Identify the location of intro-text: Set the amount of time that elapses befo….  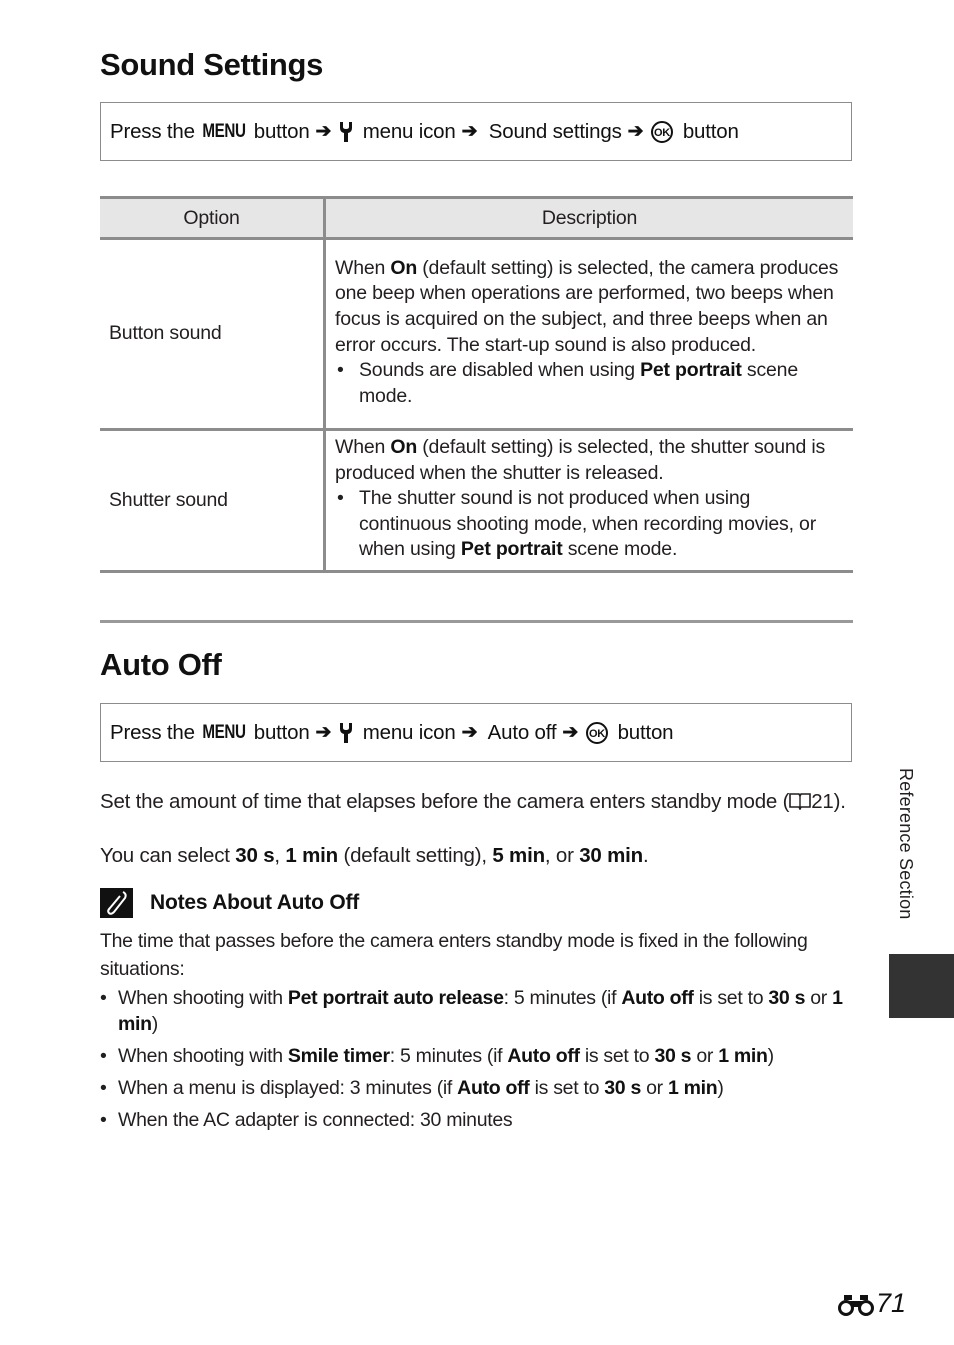
(445, 801).